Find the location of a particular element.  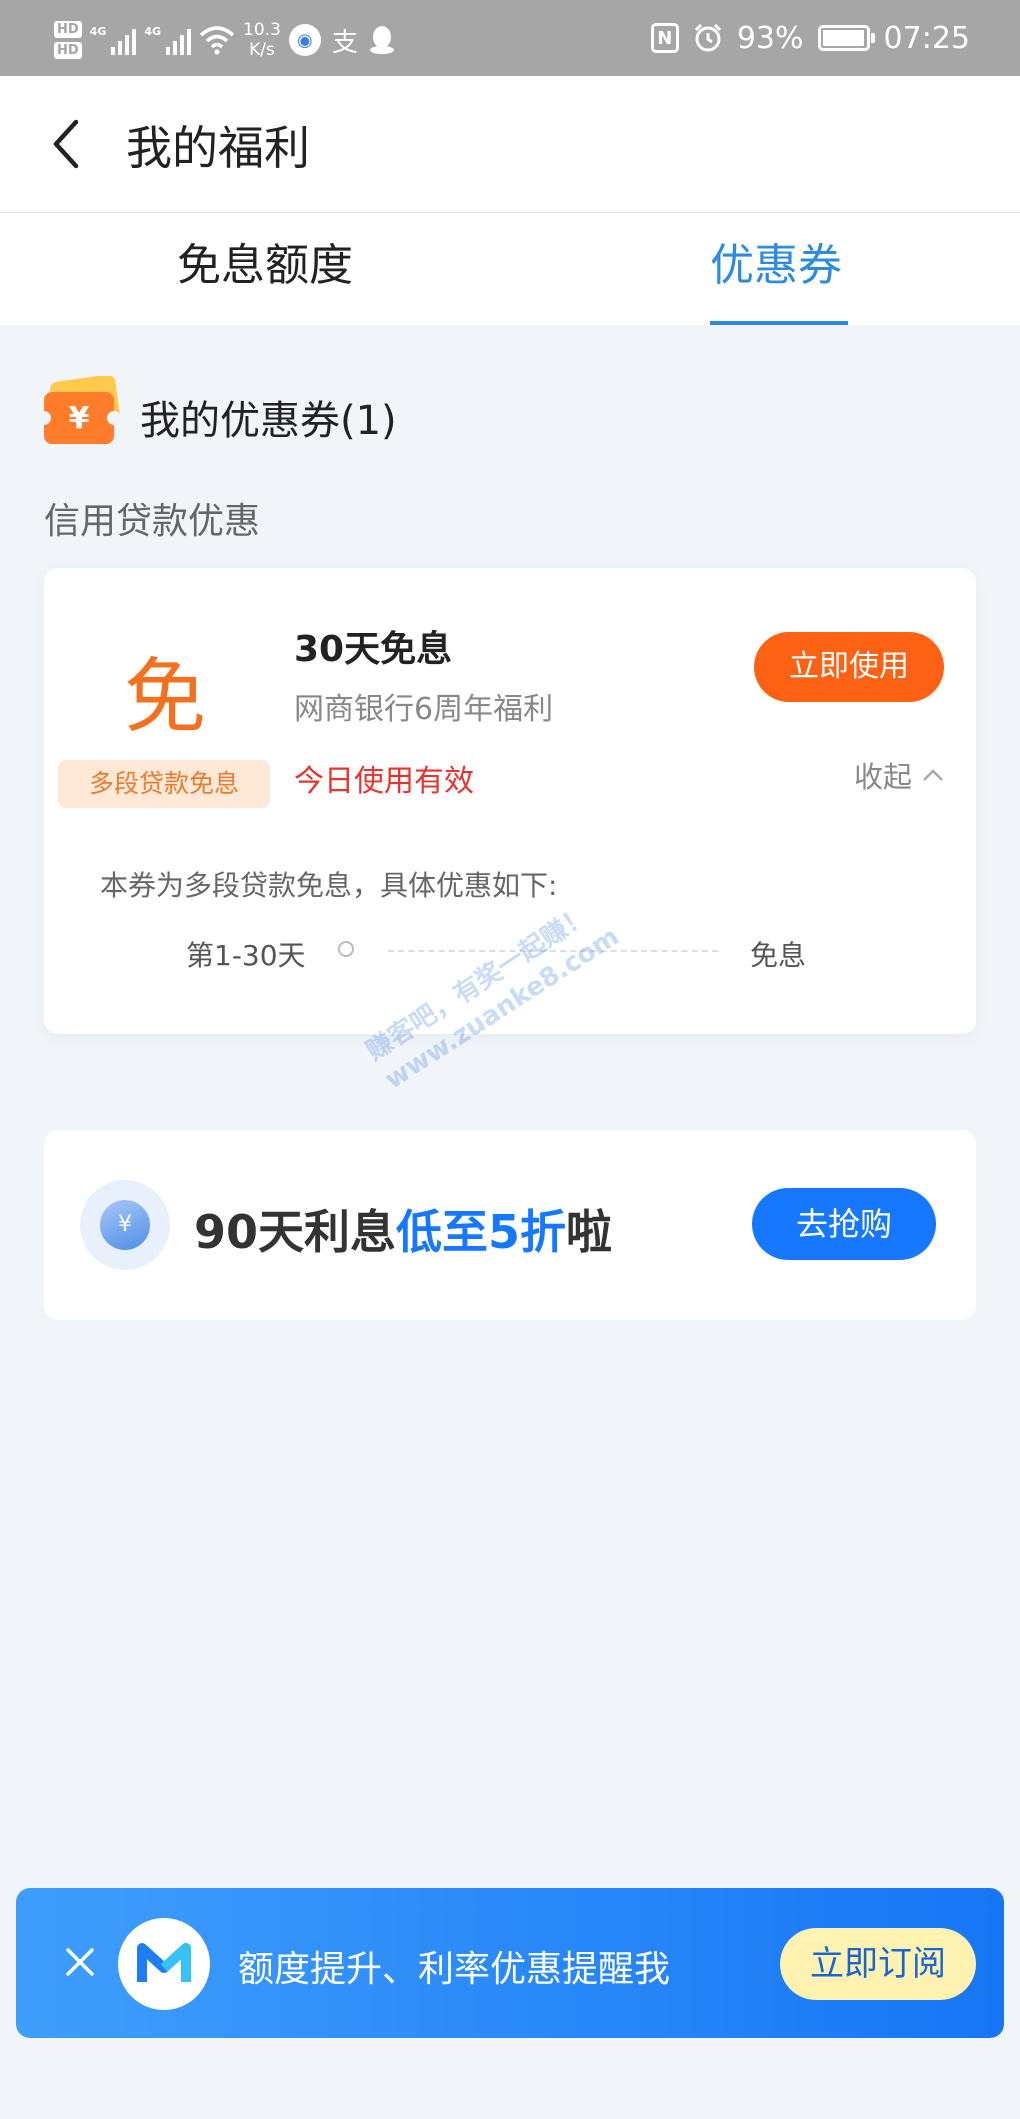

browser-icon: ◉ is located at coordinates (304, 40).